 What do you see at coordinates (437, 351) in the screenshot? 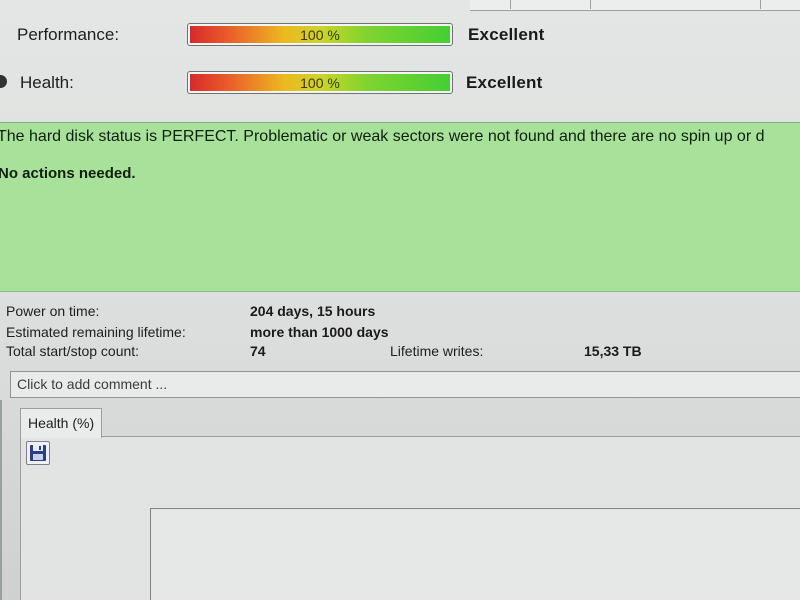
I see `lifetime-writes-label: Lifetime writes:` at bounding box center [437, 351].